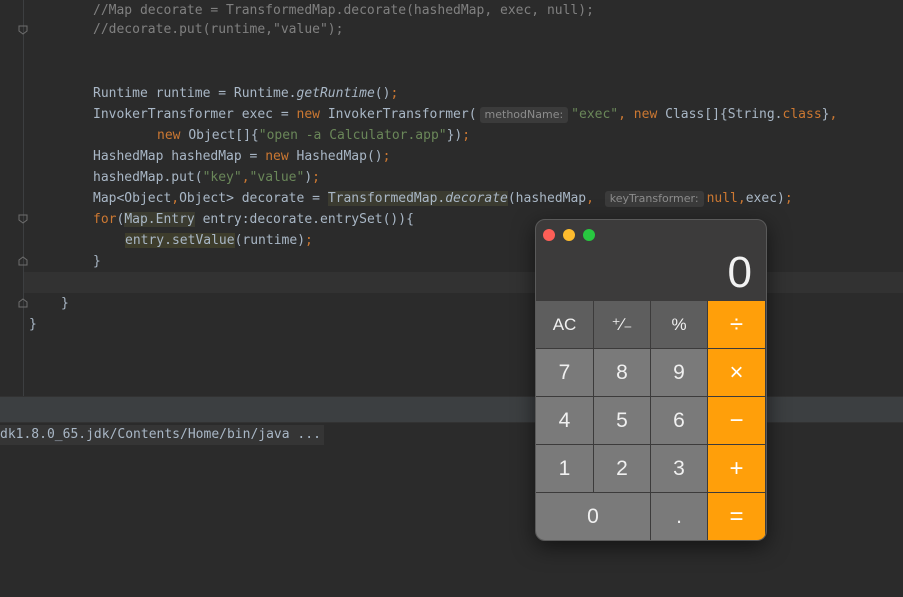  What do you see at coordinates (23, 198) in the screenshot?
I see `gutter-divider` at bounding box center [23, 198].